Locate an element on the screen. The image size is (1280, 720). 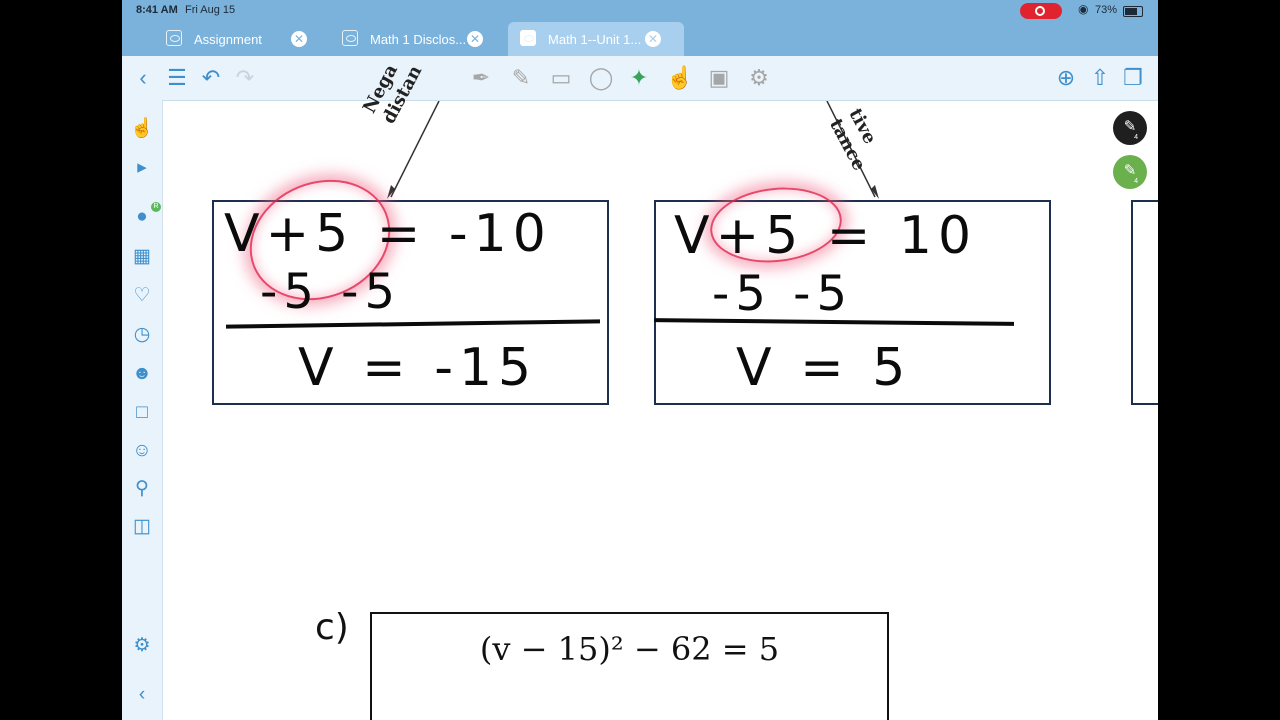
recording-badge: R is located at coordinates (156, 207).